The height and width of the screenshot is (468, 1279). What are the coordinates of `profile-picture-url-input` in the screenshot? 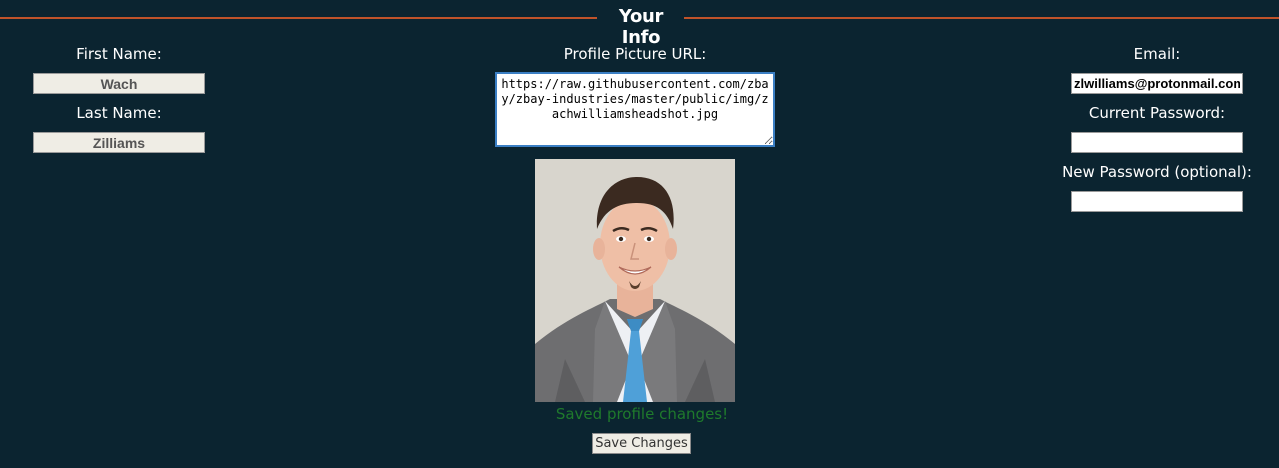 It's located at (635, 109).